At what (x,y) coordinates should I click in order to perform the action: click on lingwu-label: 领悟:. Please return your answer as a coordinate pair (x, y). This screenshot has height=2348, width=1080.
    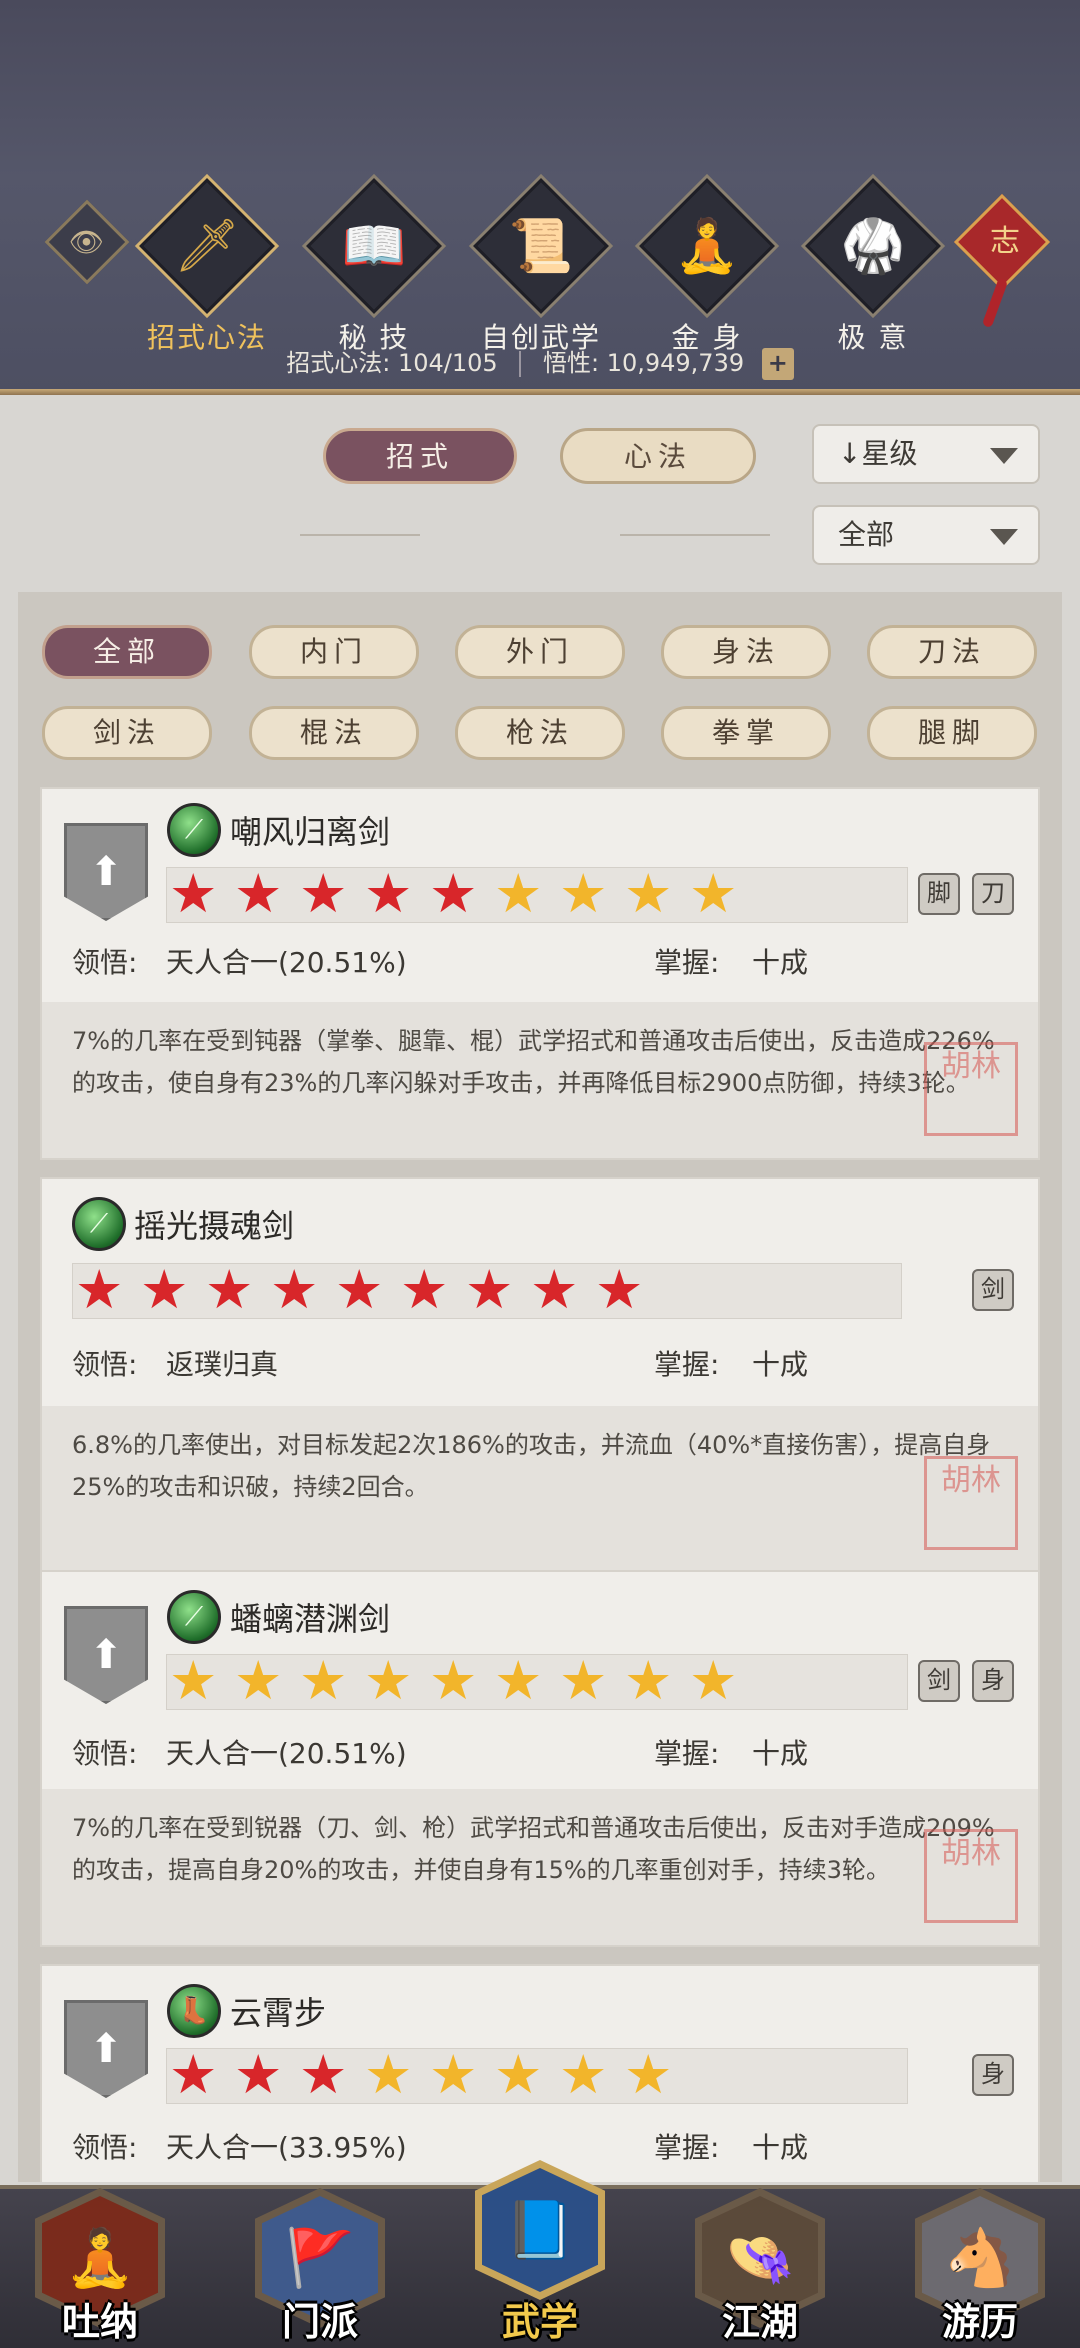
    Looking at the image, I should click on (105, 1364).